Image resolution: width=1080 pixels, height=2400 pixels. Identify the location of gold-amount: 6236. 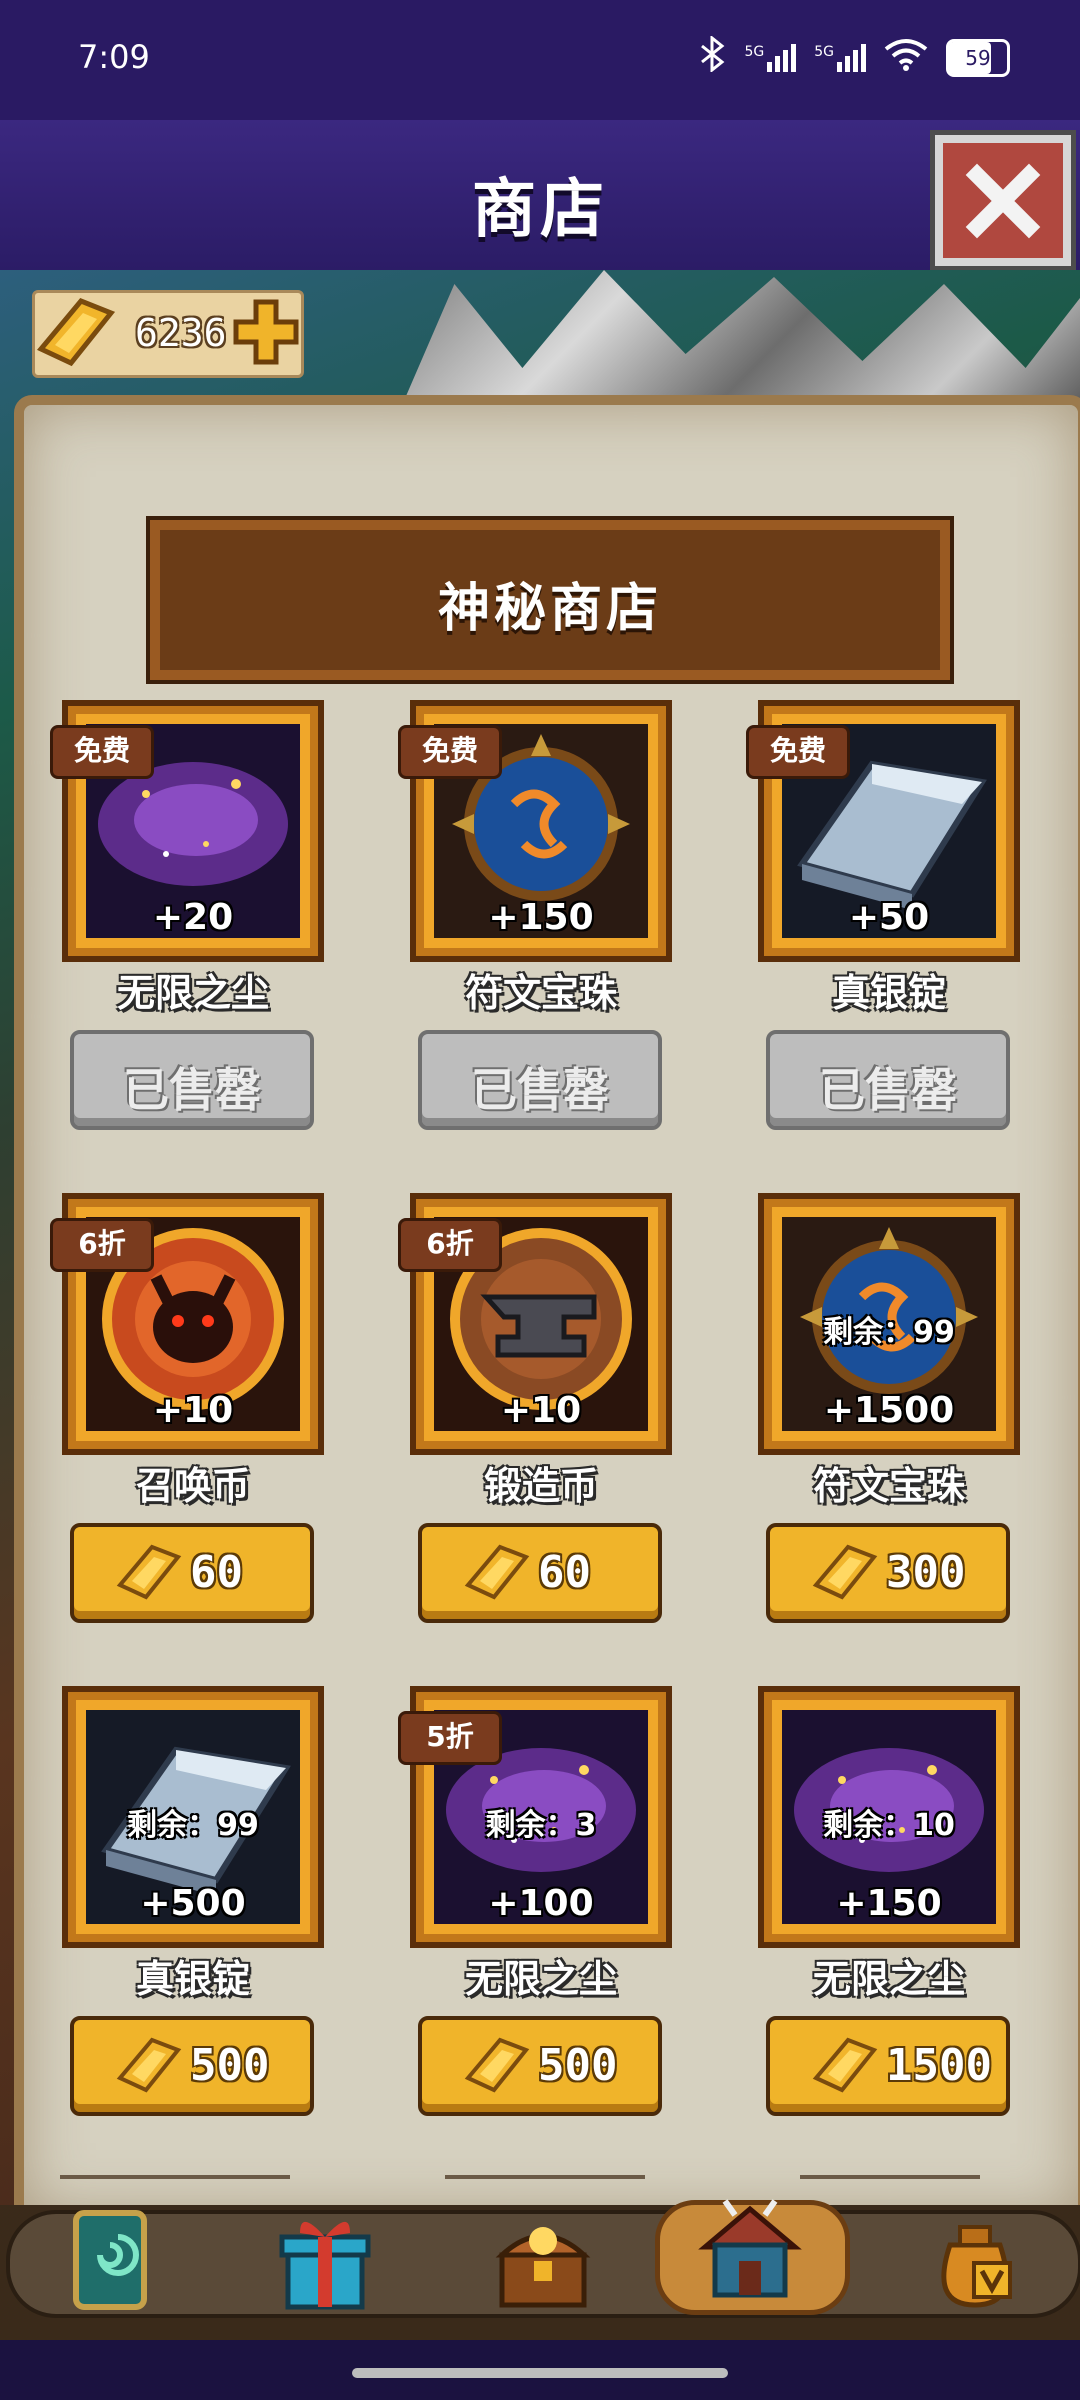
(181, 333).